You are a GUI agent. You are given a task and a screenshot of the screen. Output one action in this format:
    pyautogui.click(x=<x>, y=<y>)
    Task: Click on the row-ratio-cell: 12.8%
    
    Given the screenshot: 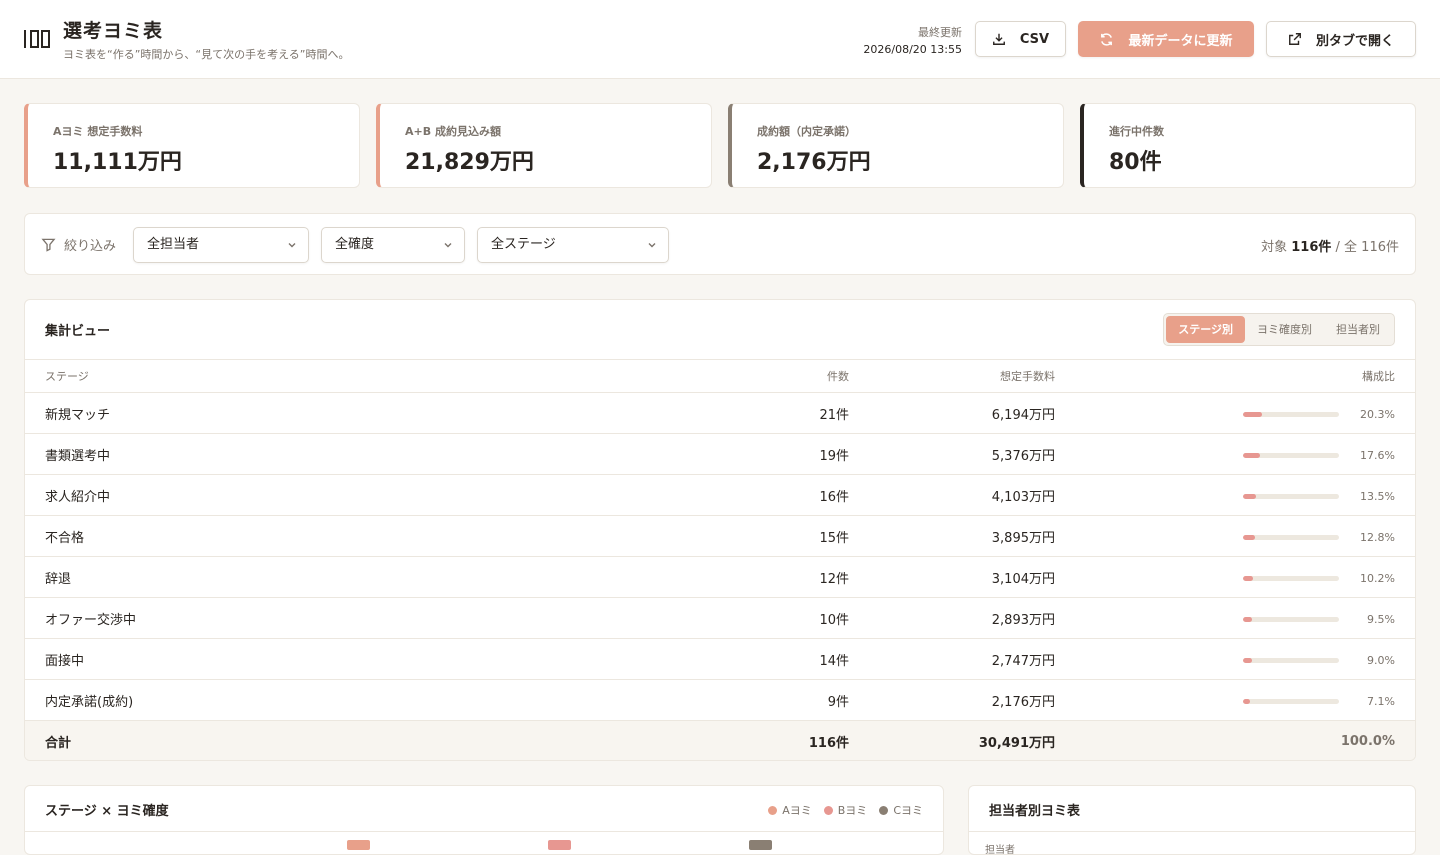 What is the action you would take?
    pyautogui.click(x=1235, y=536)
    